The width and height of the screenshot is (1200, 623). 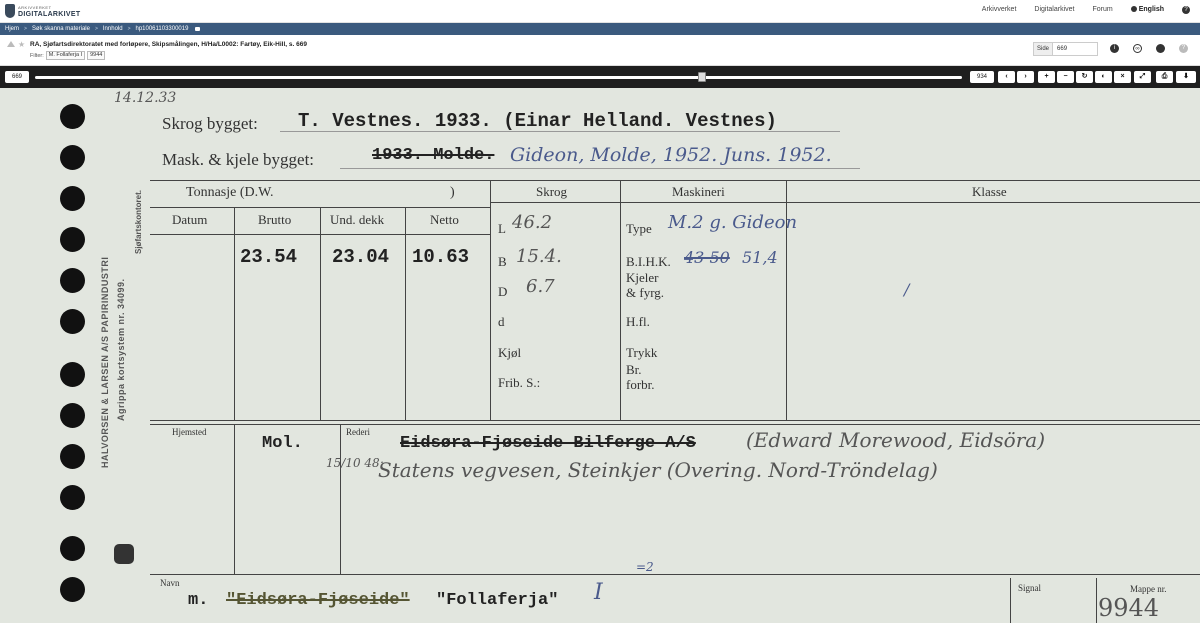 I want to click on comment-icon, so click(x=1160, y=48).